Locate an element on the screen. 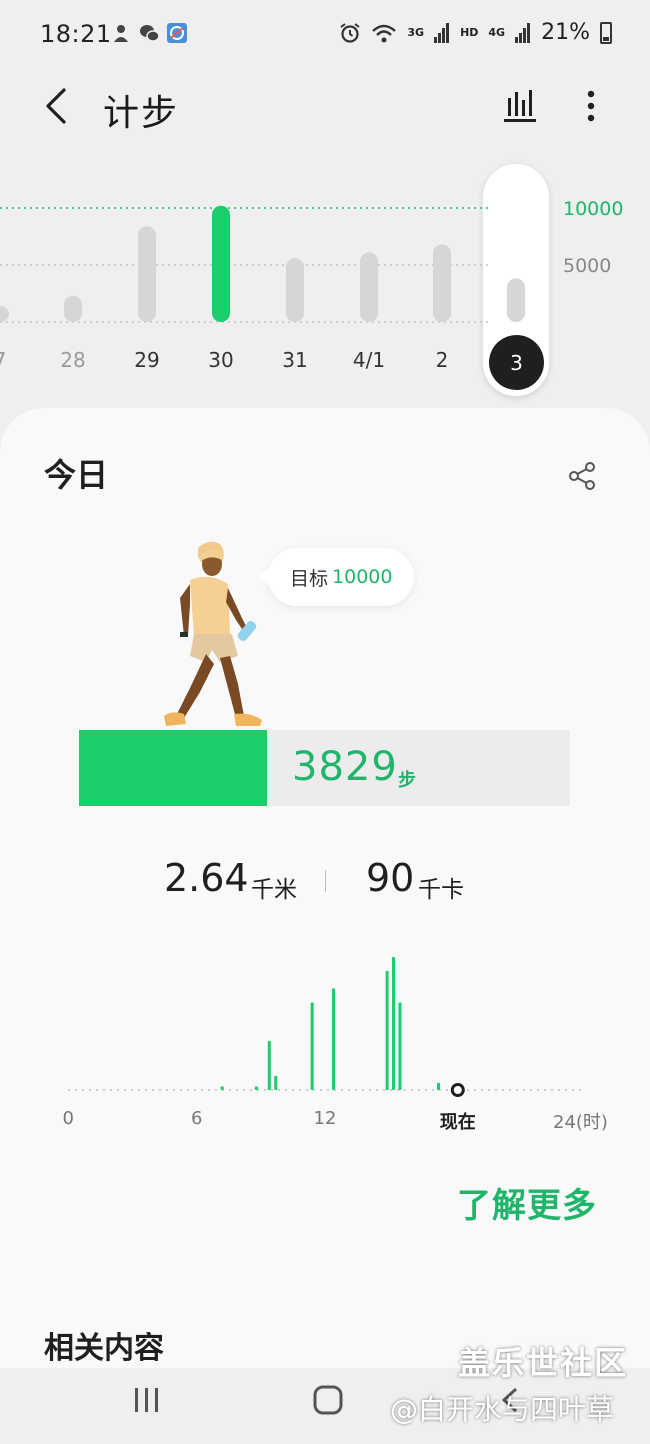 Image resolution: width=650 pixels, height=1444 pixels. app-notification-icon is located at coordinates (121, 33).